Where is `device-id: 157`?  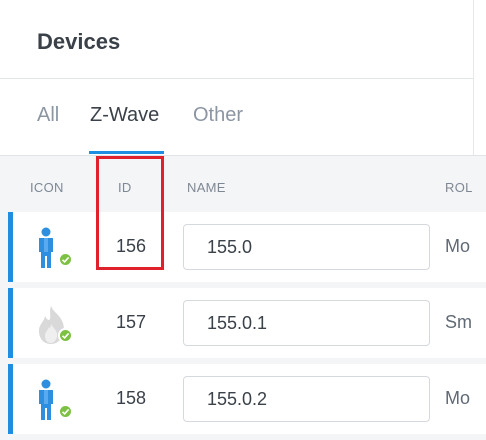
device-id: 157 is located at coordinates (131, 322).